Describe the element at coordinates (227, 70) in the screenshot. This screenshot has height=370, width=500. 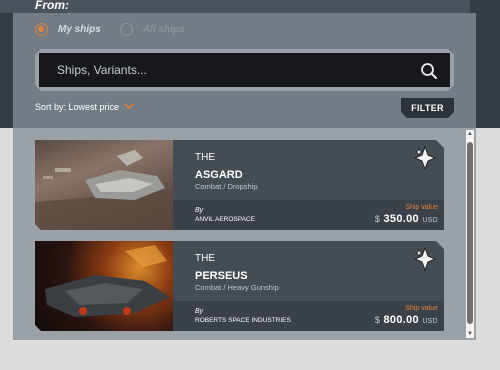
I see `search-input` at that location.